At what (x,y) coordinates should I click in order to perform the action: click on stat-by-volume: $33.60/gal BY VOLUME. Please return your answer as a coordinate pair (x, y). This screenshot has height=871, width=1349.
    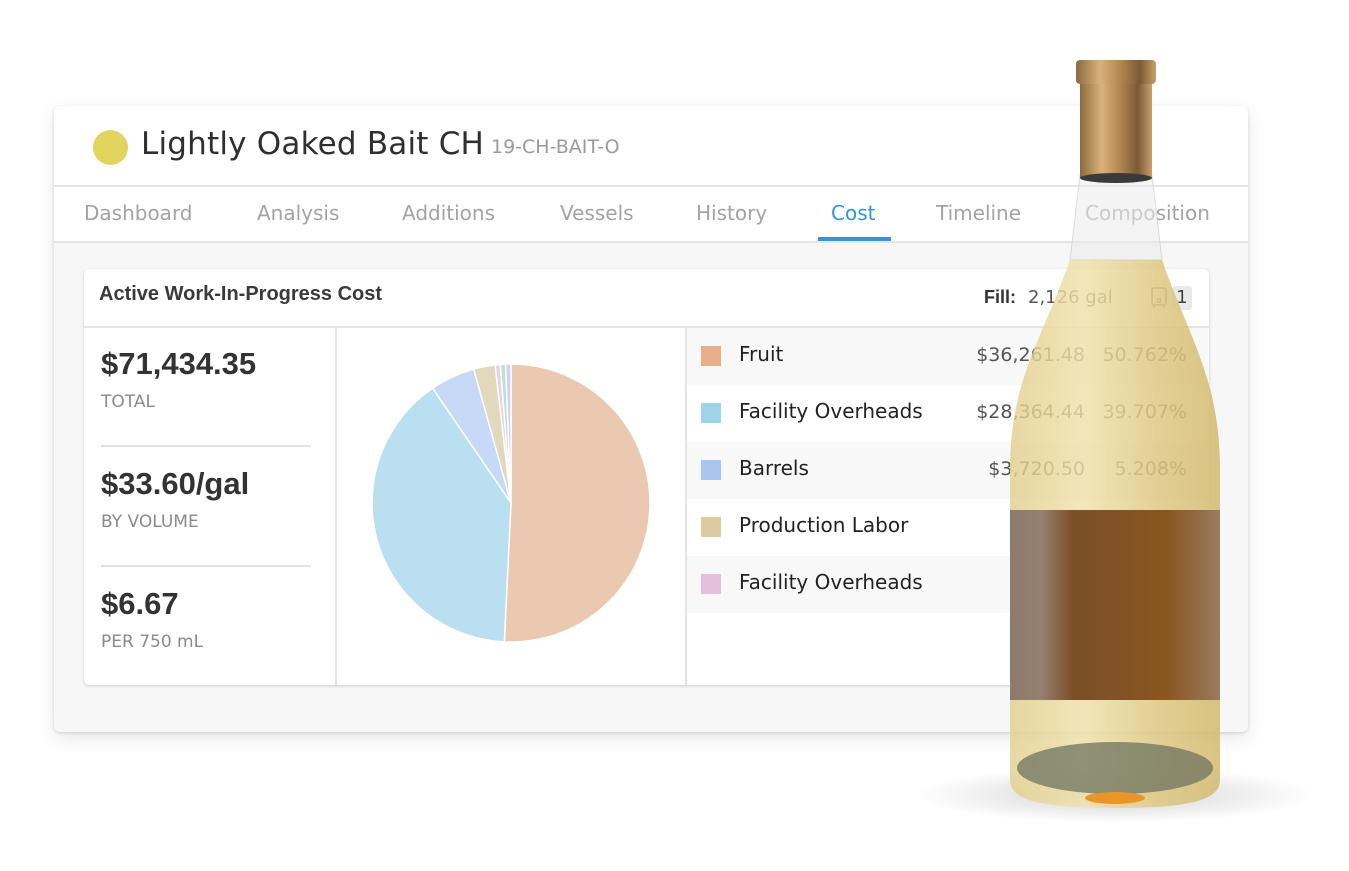
    Looking at the image, I should click on (206, 499).